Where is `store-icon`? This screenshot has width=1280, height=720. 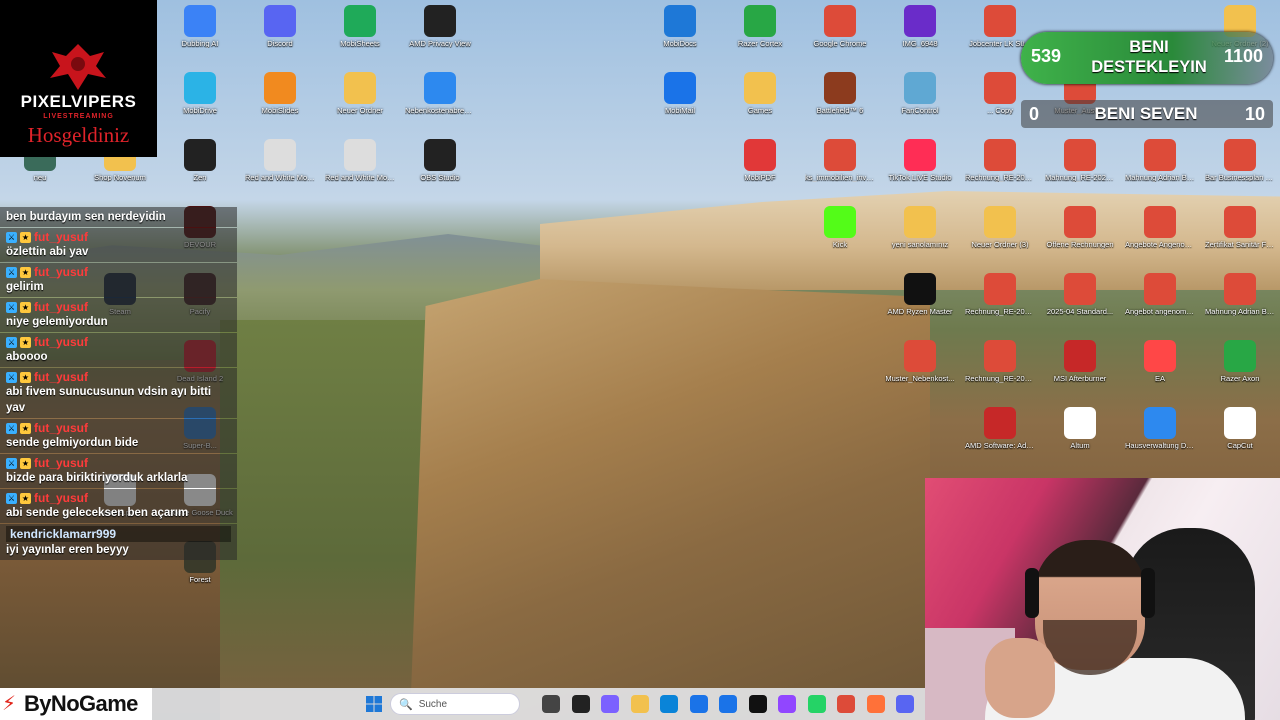
store-icon is located at coordinates (698, 704).